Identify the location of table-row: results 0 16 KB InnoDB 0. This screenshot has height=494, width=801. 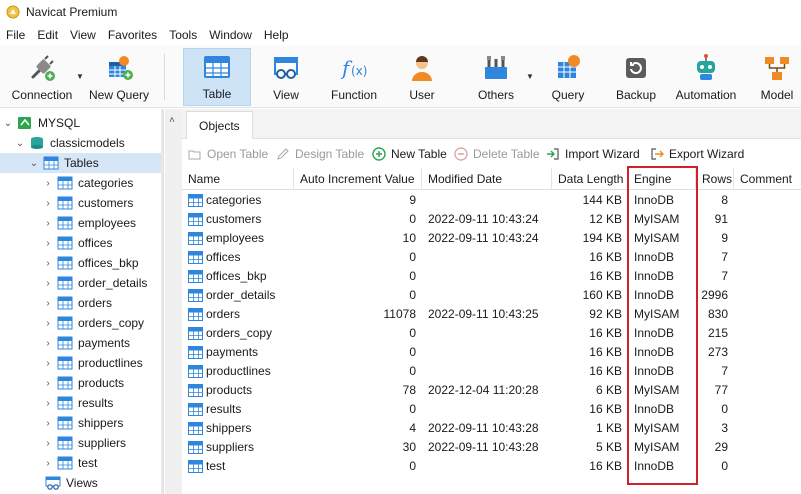
(491, 409).